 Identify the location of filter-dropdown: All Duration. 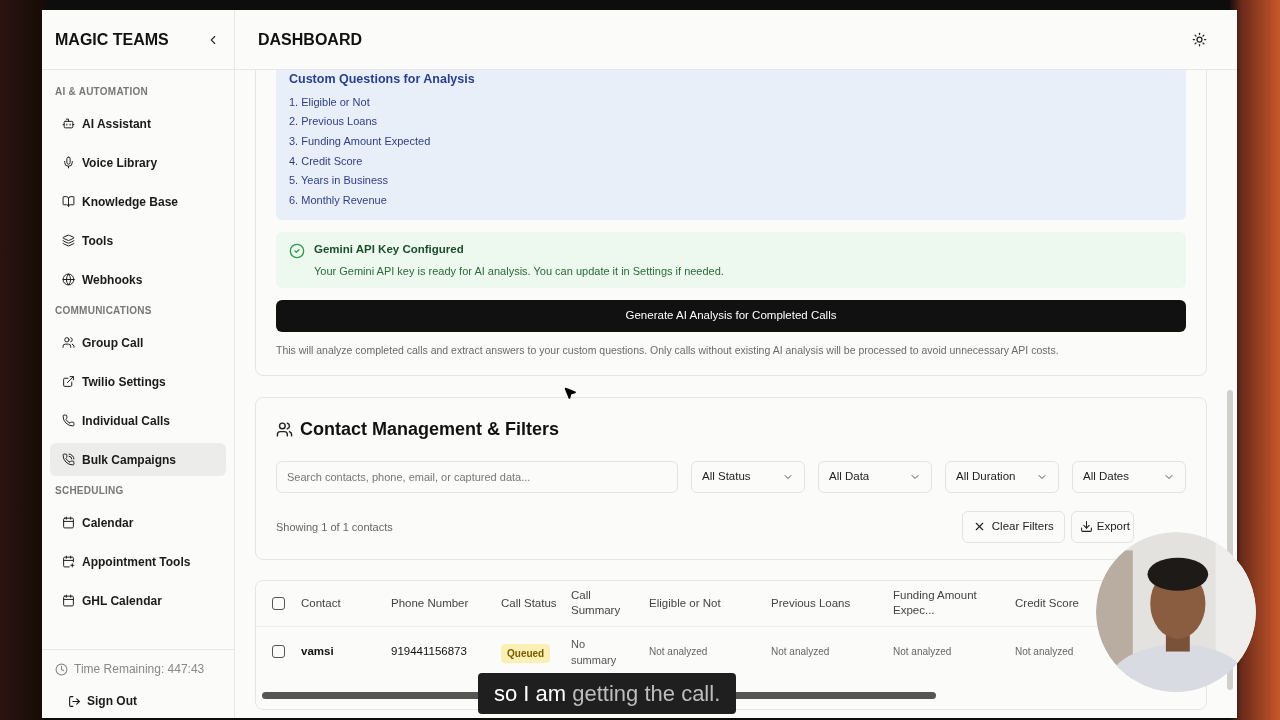
(1002, 476).